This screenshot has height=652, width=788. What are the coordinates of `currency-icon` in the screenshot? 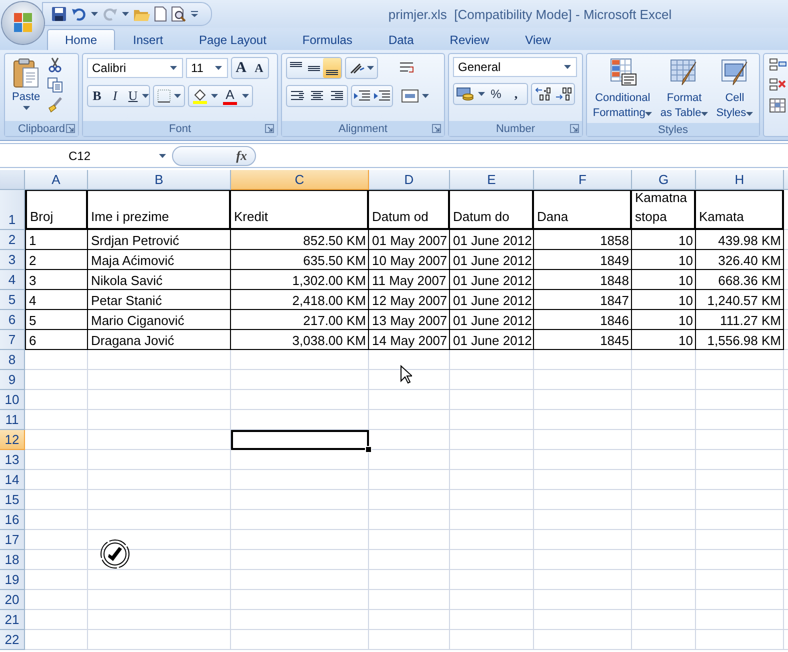 It's located at (466, 94).